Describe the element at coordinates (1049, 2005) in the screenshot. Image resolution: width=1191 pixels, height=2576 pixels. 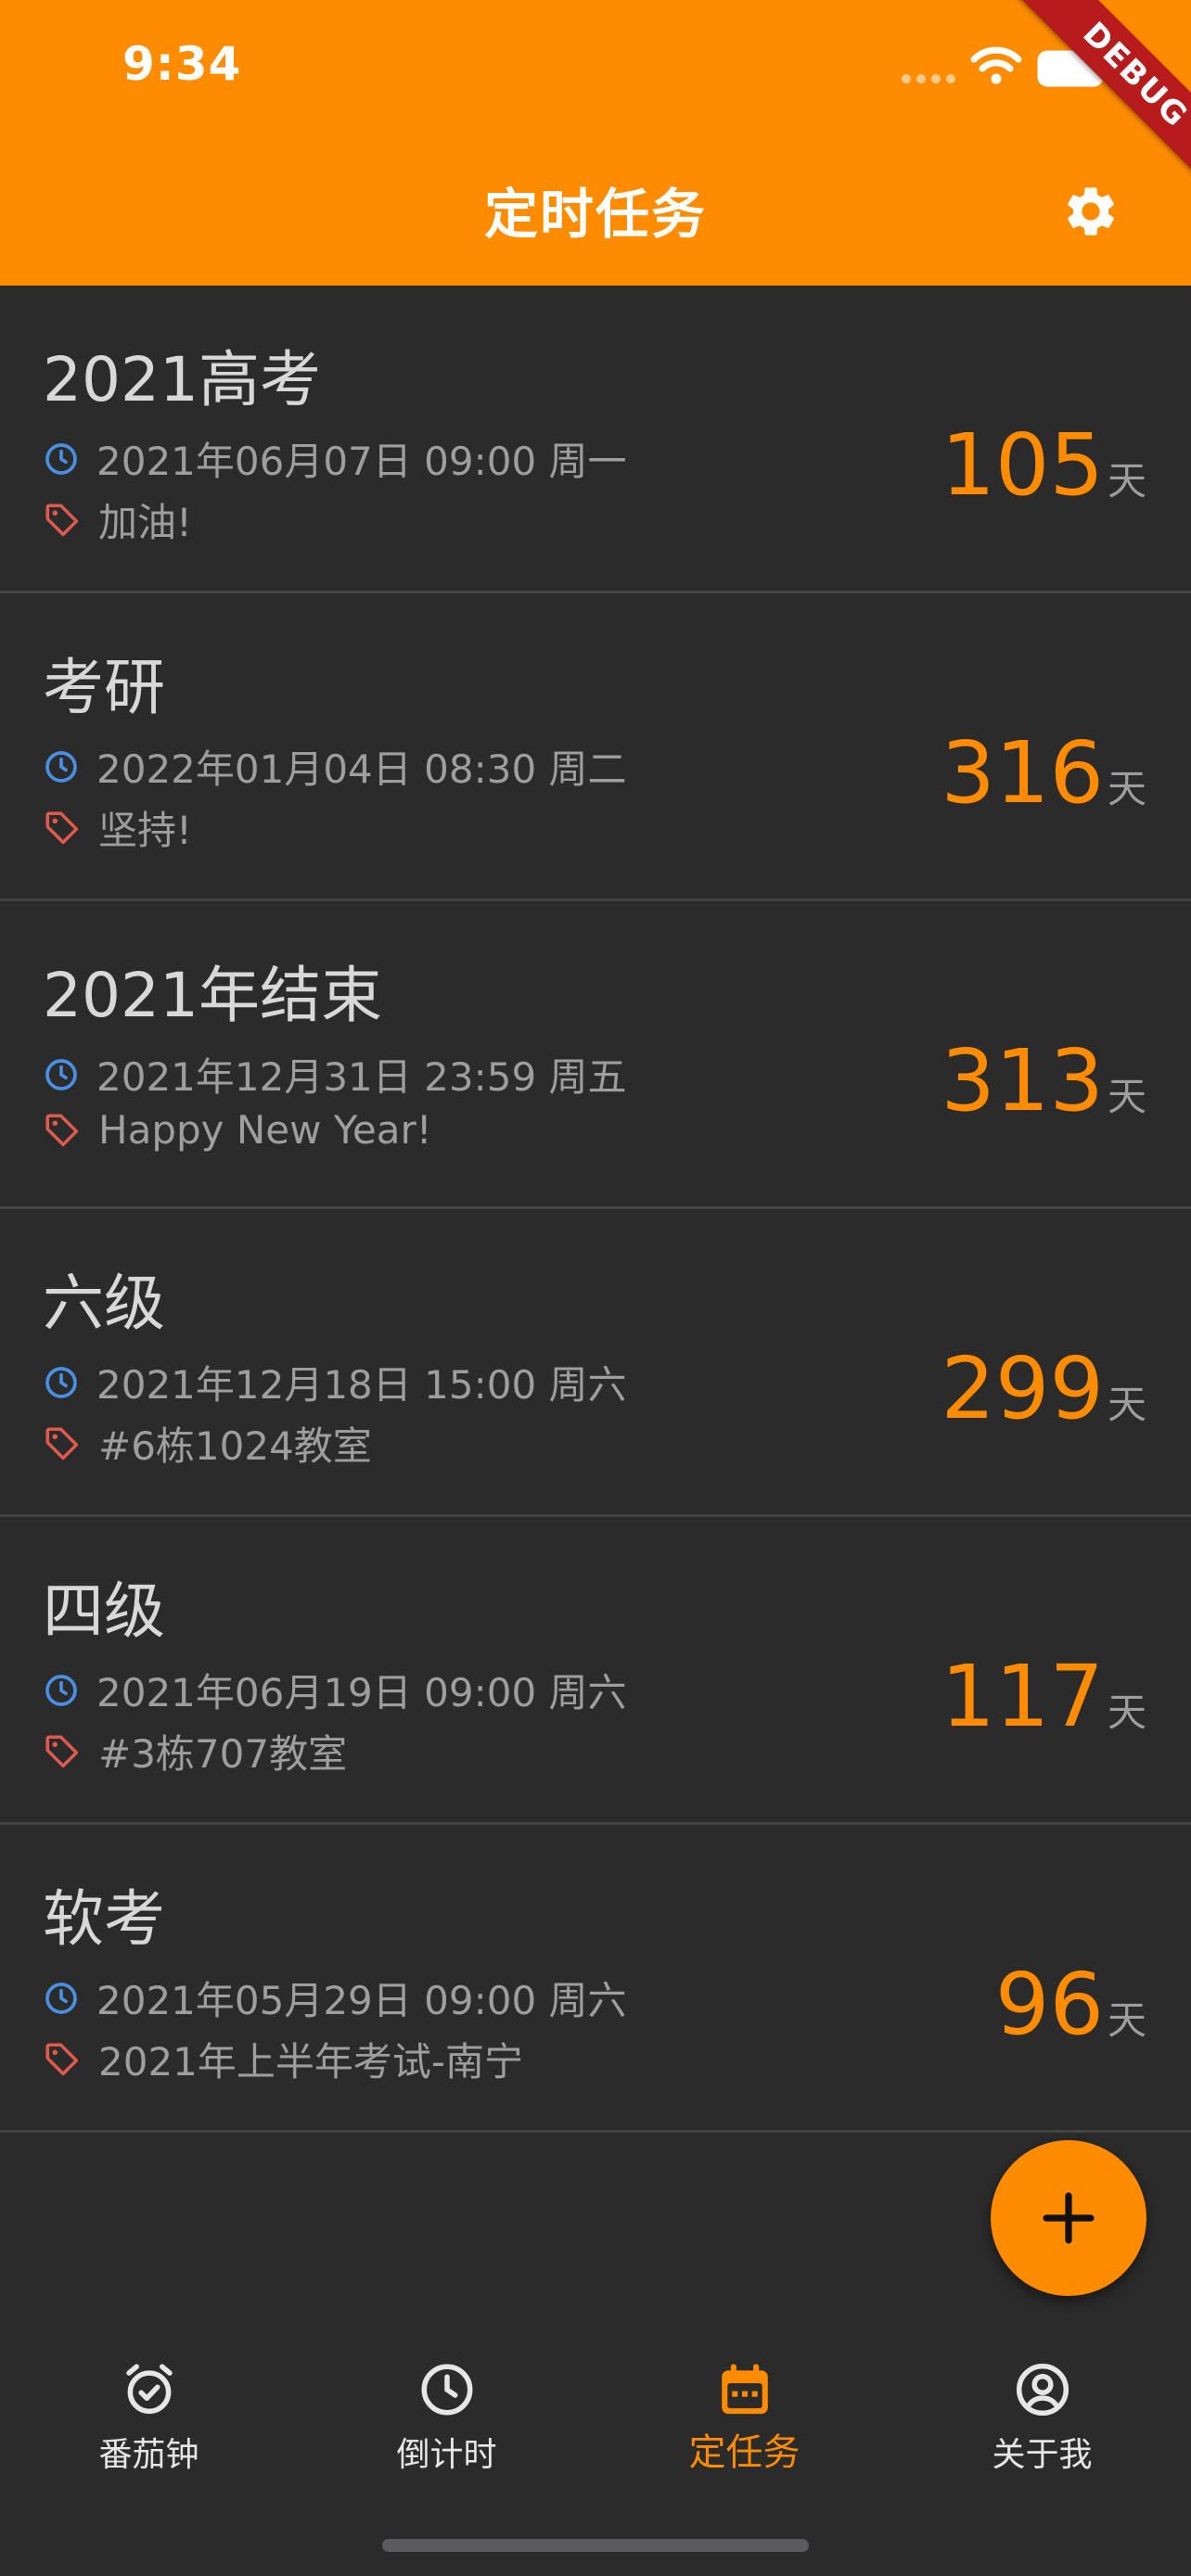
I see `days-count: 96` at that location.